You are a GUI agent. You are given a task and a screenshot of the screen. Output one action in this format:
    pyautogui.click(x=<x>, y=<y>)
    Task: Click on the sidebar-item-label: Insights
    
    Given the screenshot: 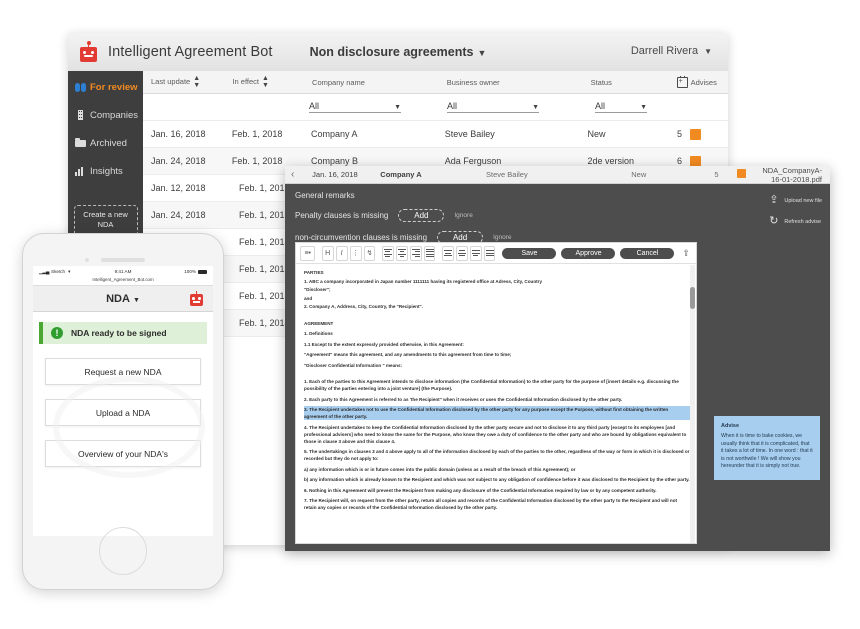 What is the action you would take?
    pyautogui.click(x=106, y=171)
    